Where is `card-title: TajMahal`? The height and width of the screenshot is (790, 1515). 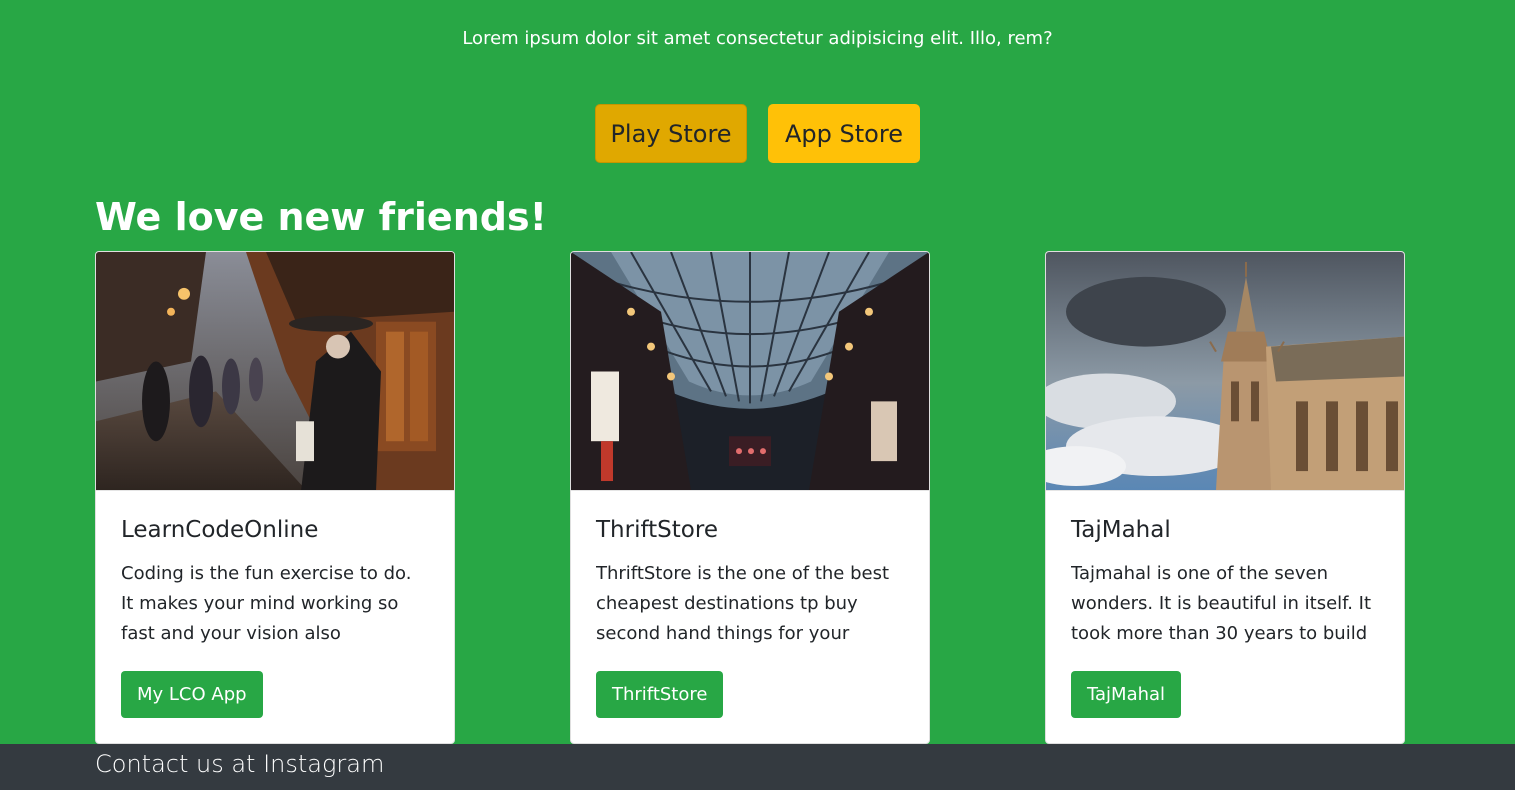 card-title: TajMahal is located at coordinates (1121, 530).